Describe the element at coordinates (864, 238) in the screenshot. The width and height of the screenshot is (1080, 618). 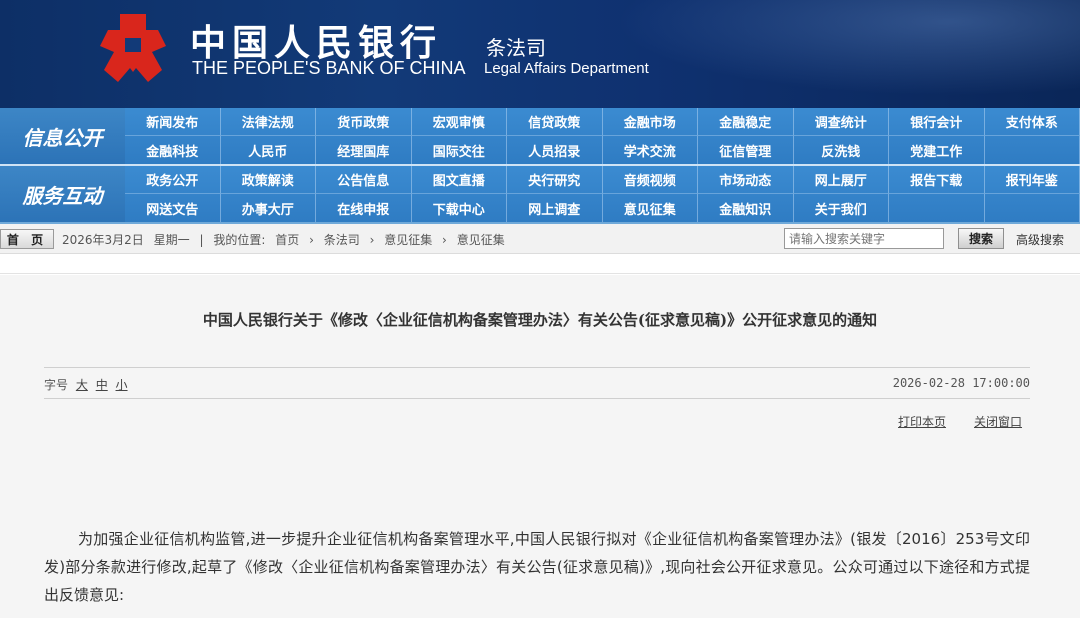
I see `search-input` at that location.